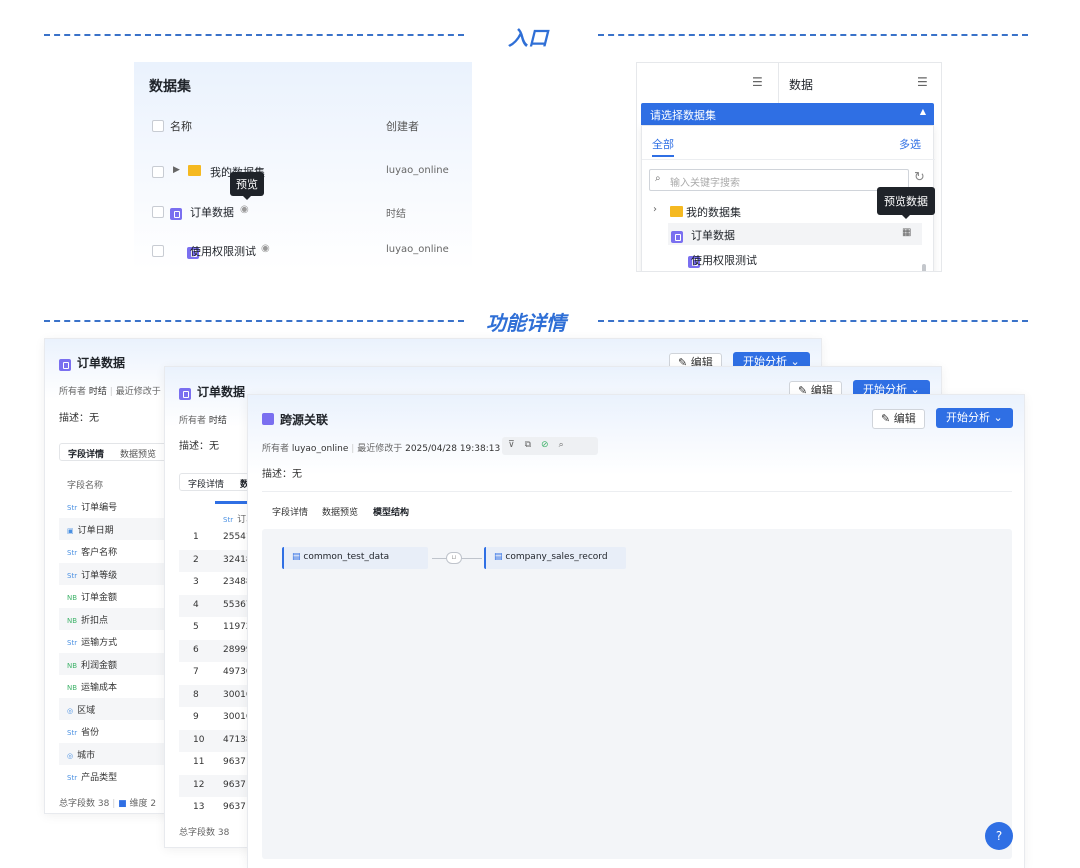 This screenshot has width=1080, height=868. I want to click on edit-icon: ✎, so click(887, 418).